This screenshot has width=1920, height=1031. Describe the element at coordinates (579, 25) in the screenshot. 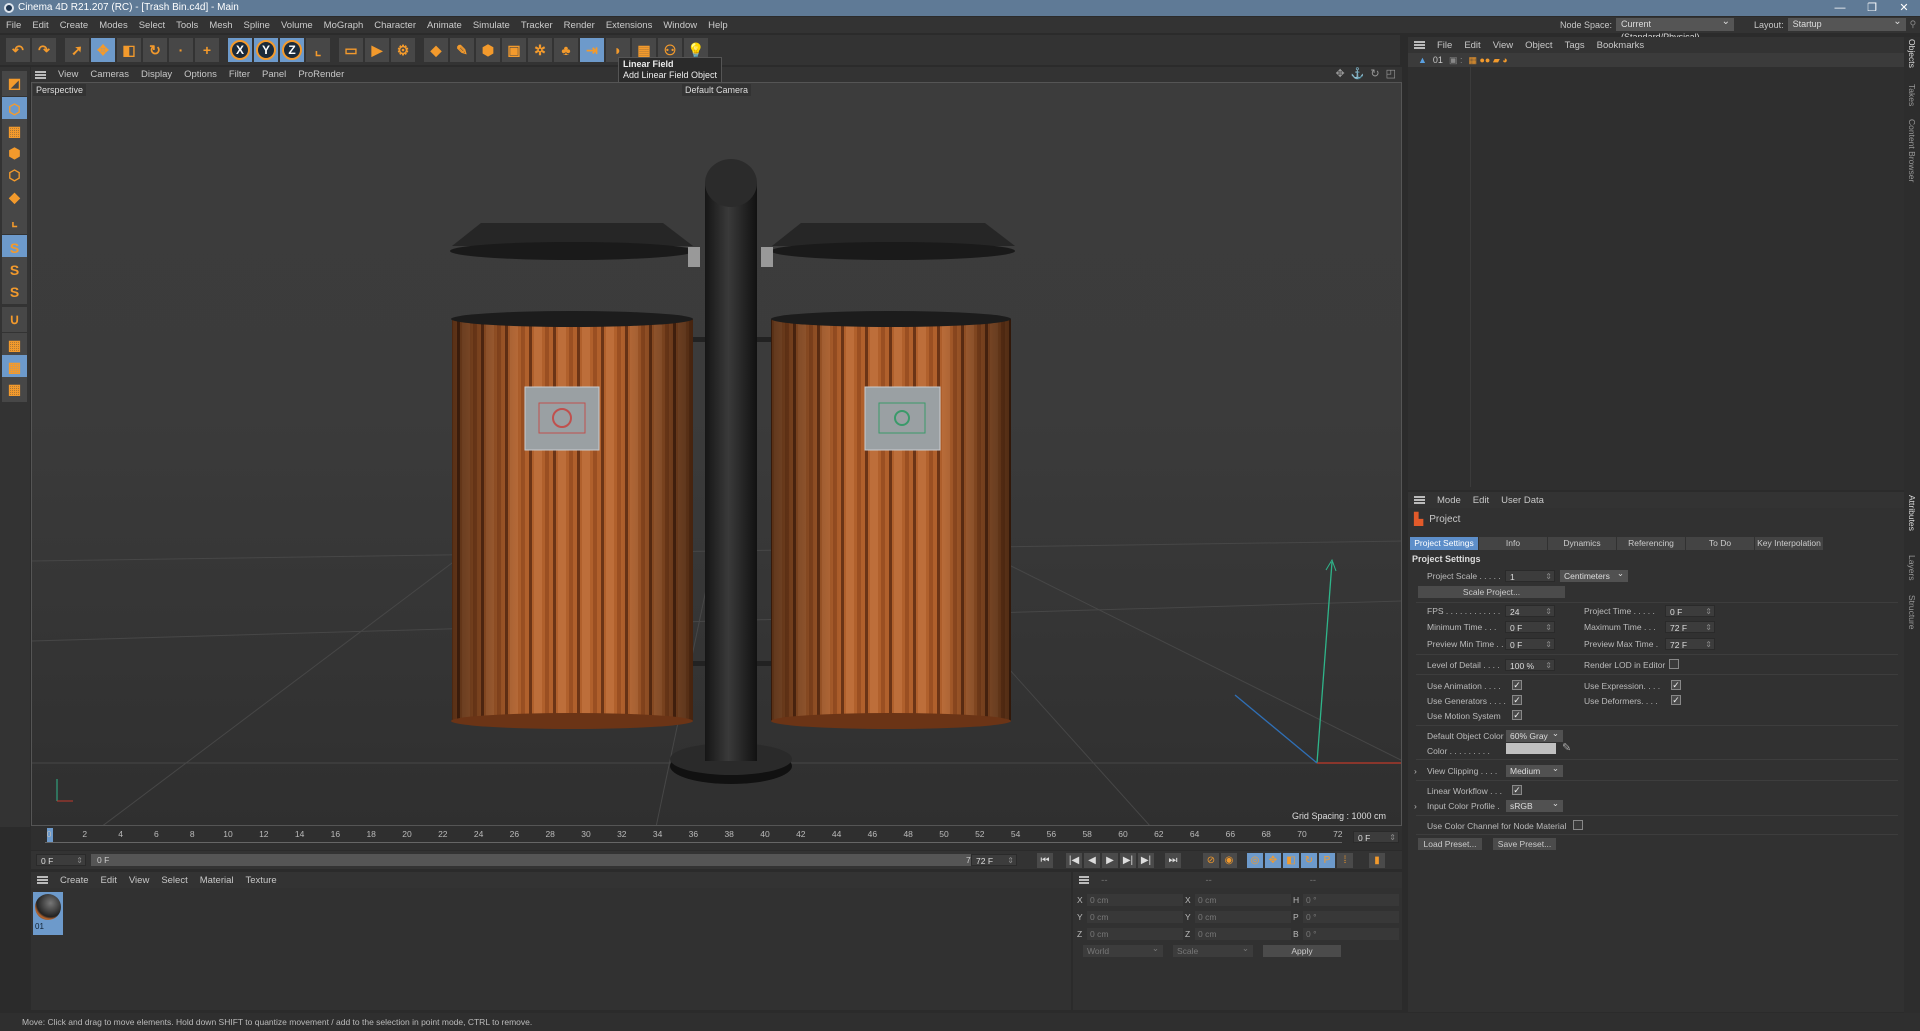

I see `menu-render: Render` at that location.